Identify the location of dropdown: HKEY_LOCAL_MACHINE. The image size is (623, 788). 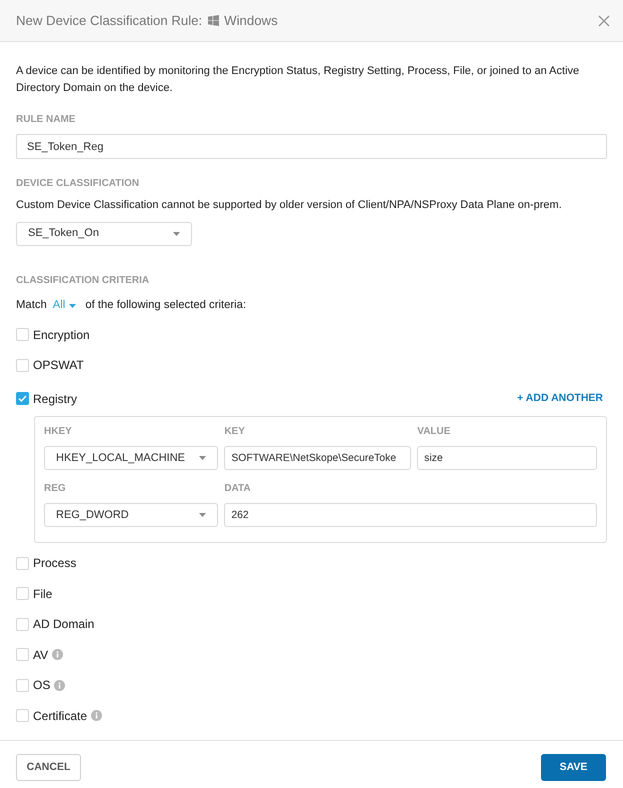
(131, 458).